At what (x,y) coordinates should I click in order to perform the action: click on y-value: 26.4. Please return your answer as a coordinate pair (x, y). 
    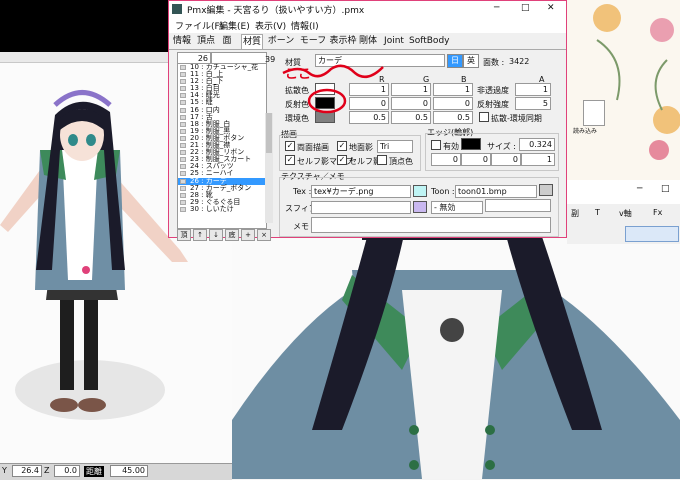
    Looking at the image, I should click on (27, 471).